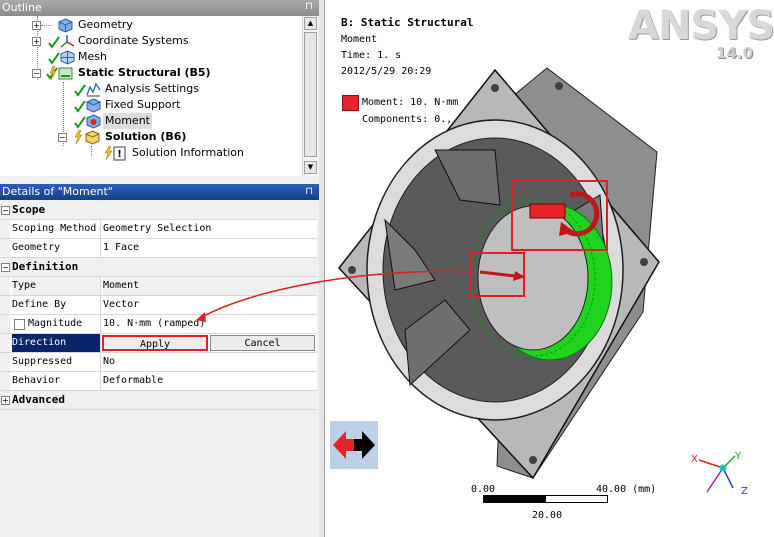  What do you see at coordinates (210, 248) in the screenshot?
I see `row-value: 1 Face` at bounding box center [210, 248].